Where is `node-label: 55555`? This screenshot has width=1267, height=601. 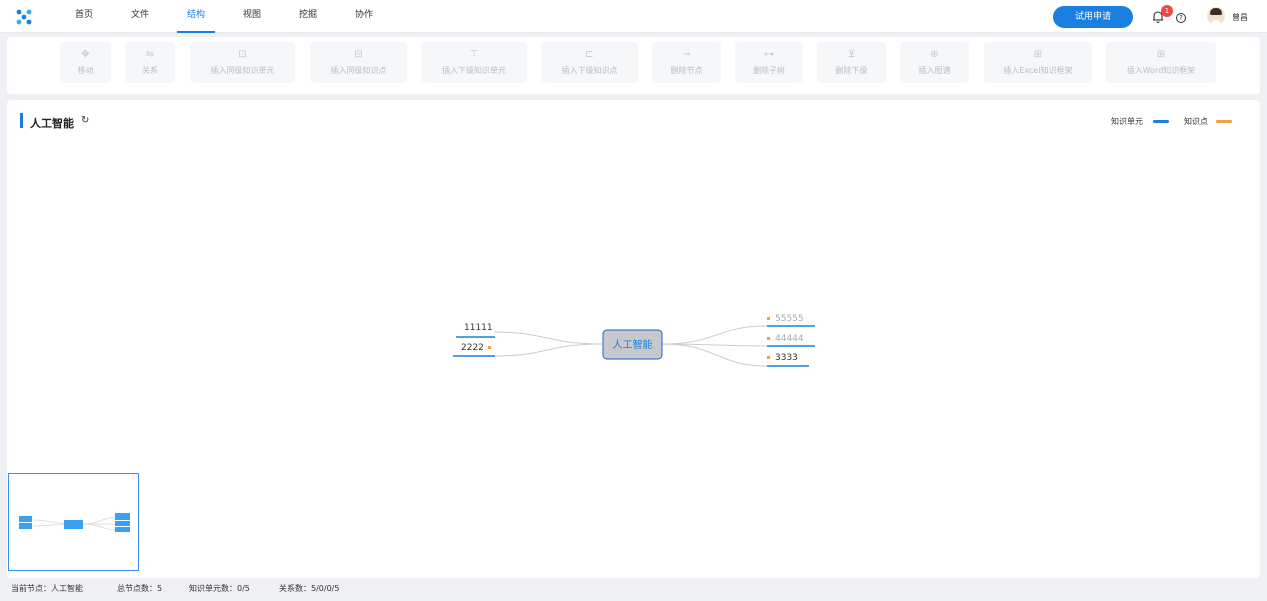 node-label: 55555 is located at coordinates (789, 319).